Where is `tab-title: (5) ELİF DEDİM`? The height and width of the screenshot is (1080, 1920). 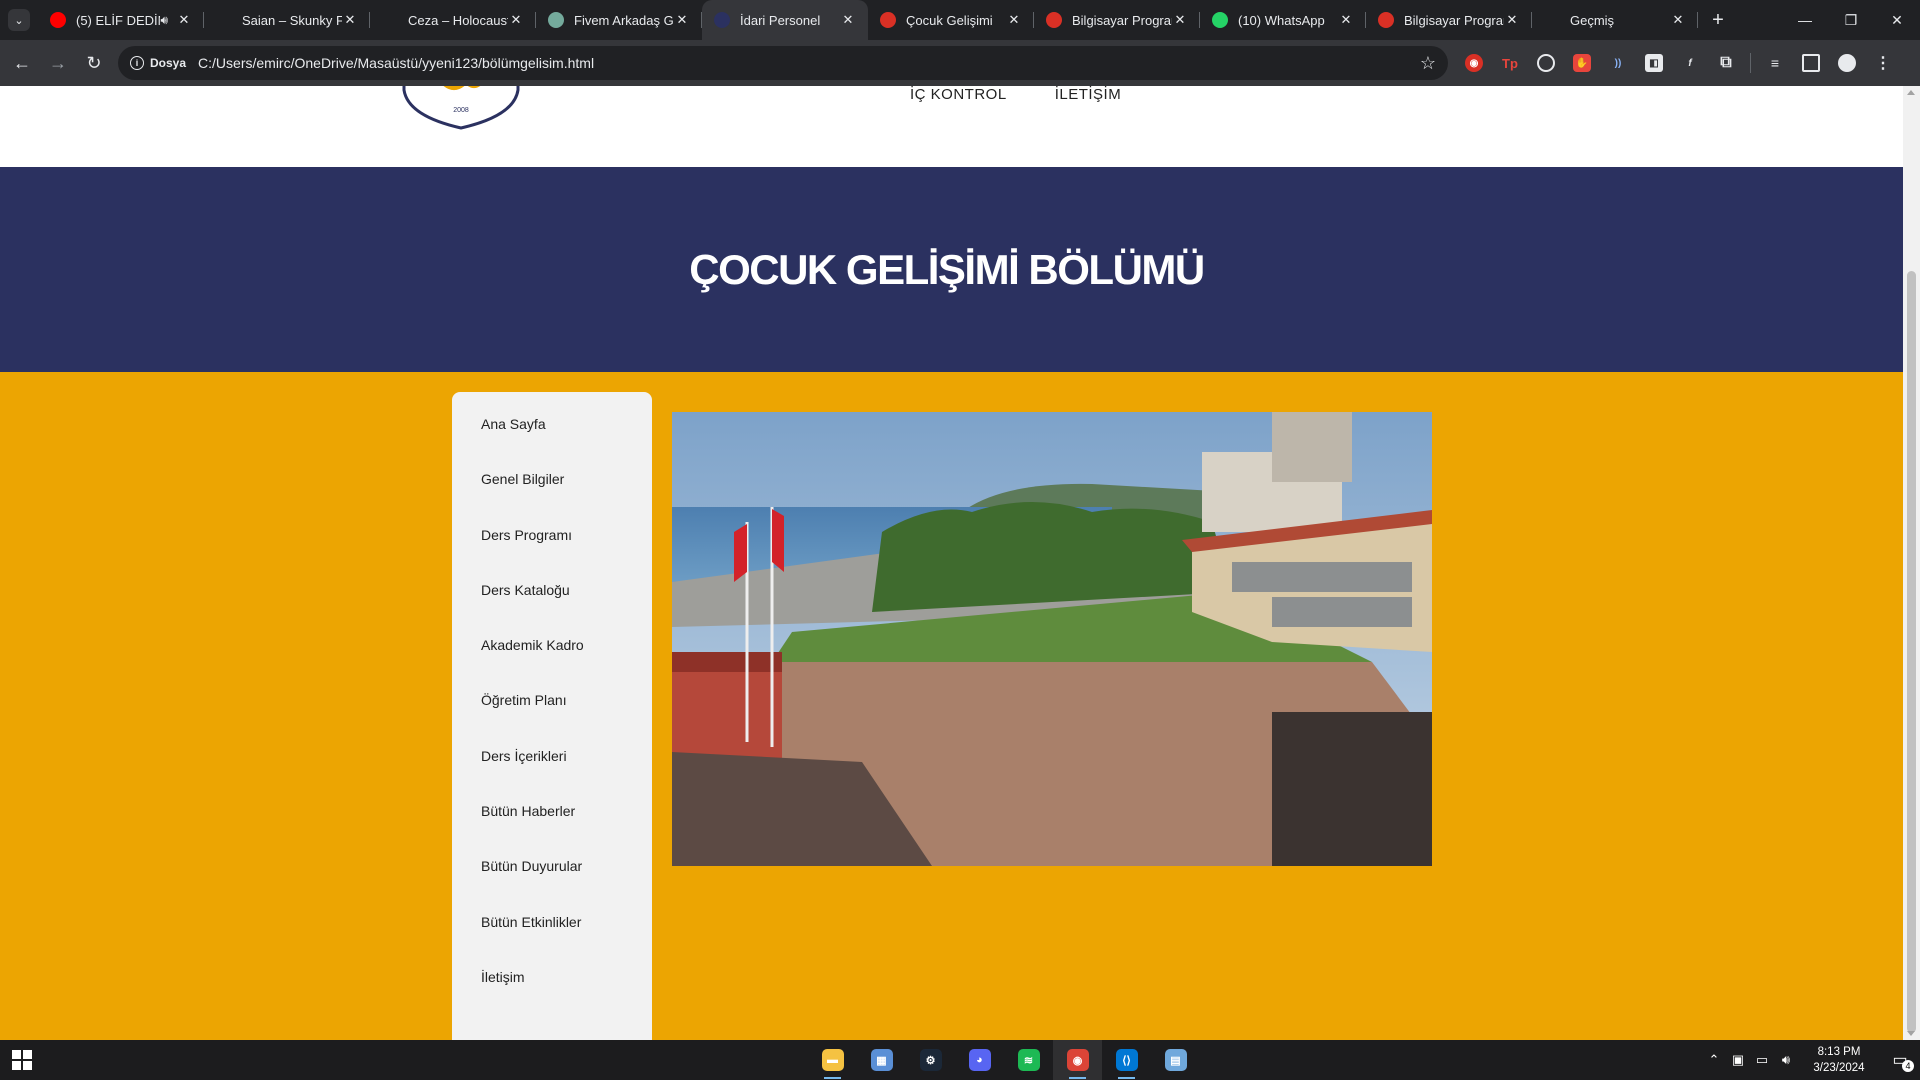
tab-title: (5) ELİF DEDİM is located at coordinates (118, 20).